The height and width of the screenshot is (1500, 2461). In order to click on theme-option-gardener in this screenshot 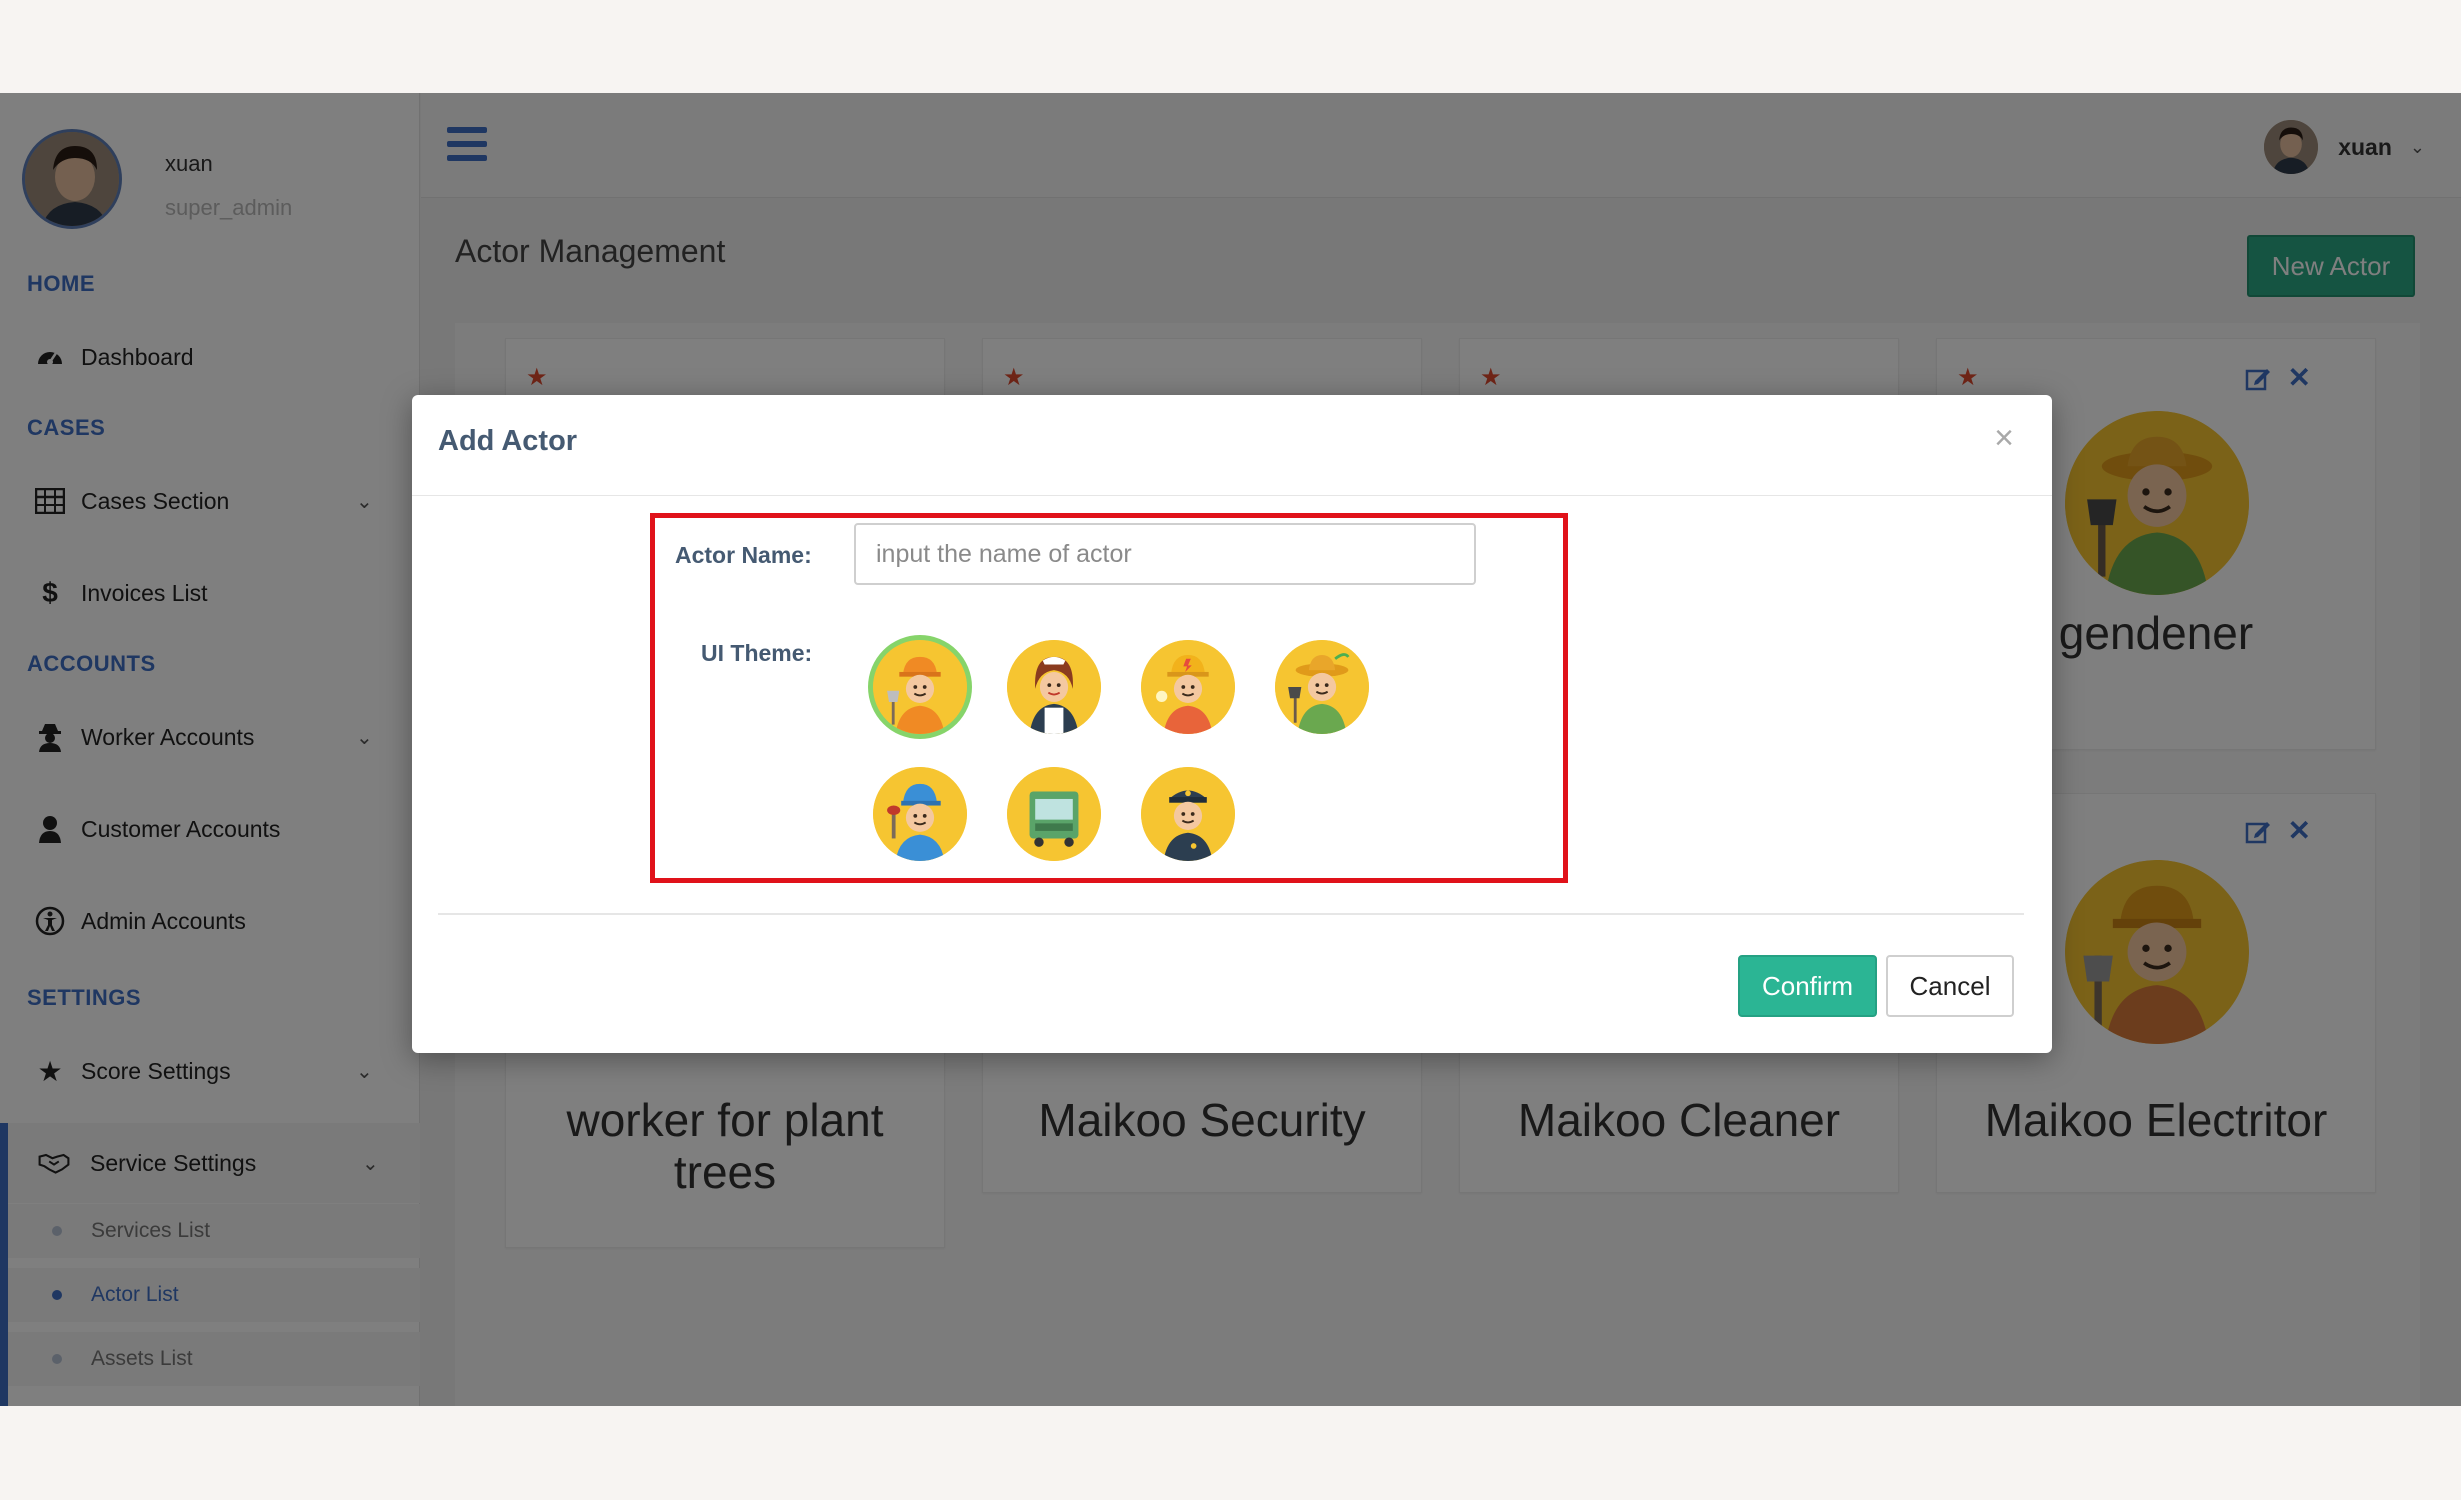, I will do `click(1322, 687)`.